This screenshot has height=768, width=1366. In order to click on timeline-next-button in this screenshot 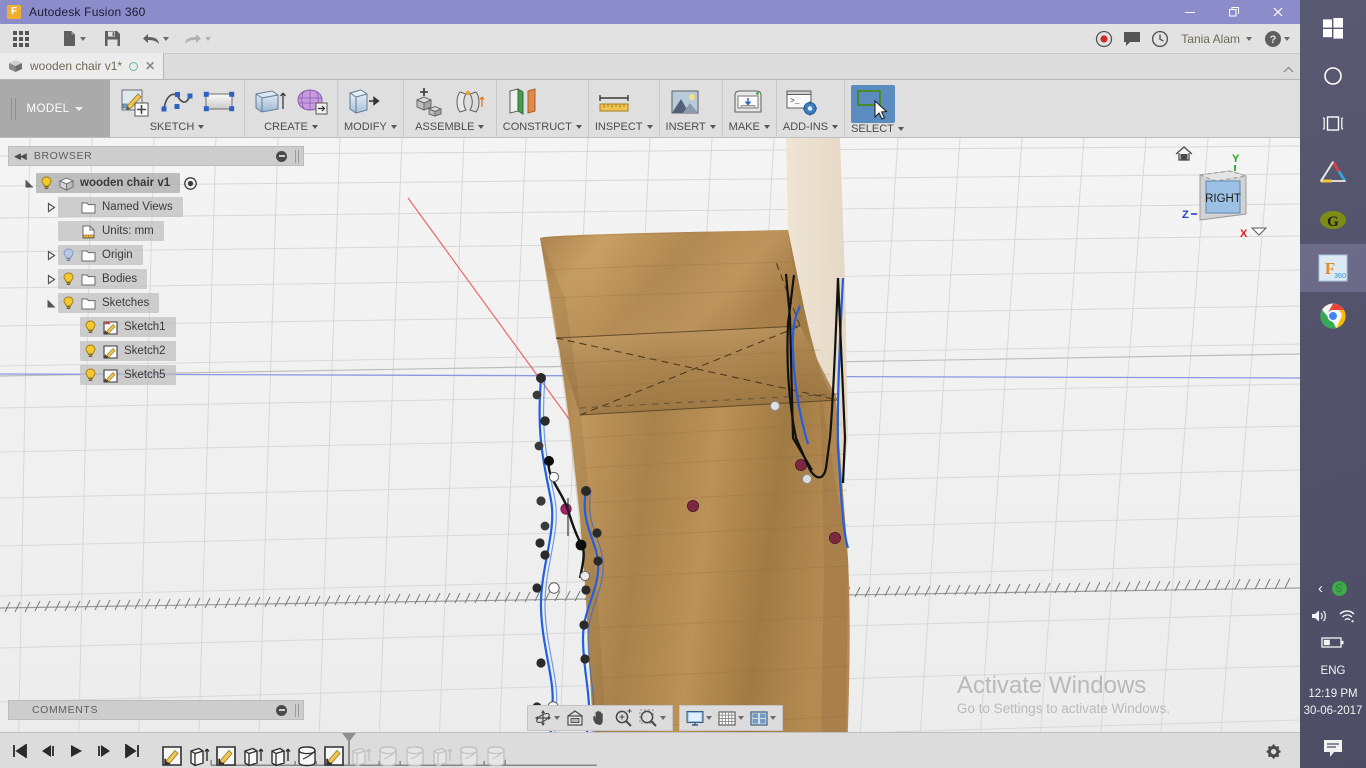, I will do `click(104, 751)`.